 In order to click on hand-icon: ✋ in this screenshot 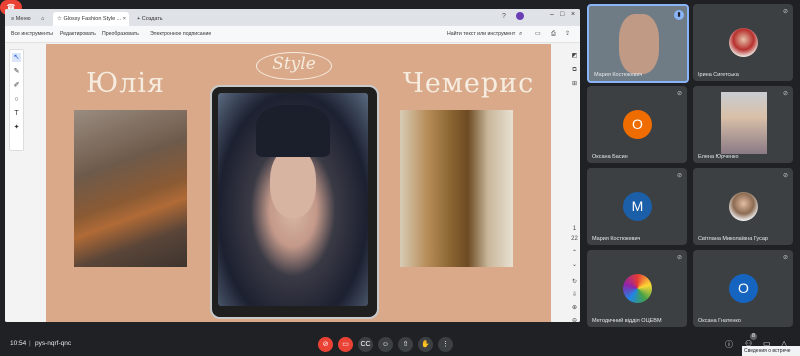, I will do `click(425, 344)`.